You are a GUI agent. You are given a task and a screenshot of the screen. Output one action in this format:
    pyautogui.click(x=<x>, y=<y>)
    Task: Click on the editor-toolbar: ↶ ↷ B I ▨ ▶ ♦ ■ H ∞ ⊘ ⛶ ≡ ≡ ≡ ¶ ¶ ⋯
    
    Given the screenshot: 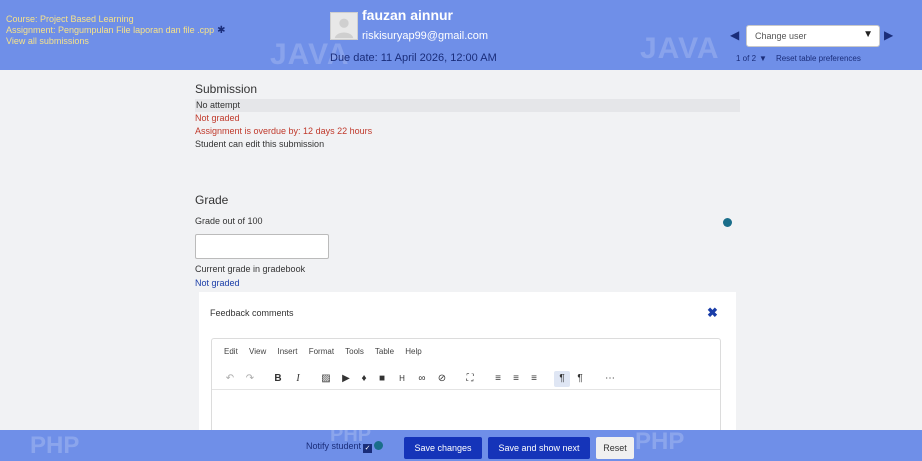 What is the action you would take?
    pyautogui.click(x=462, y=379)
    